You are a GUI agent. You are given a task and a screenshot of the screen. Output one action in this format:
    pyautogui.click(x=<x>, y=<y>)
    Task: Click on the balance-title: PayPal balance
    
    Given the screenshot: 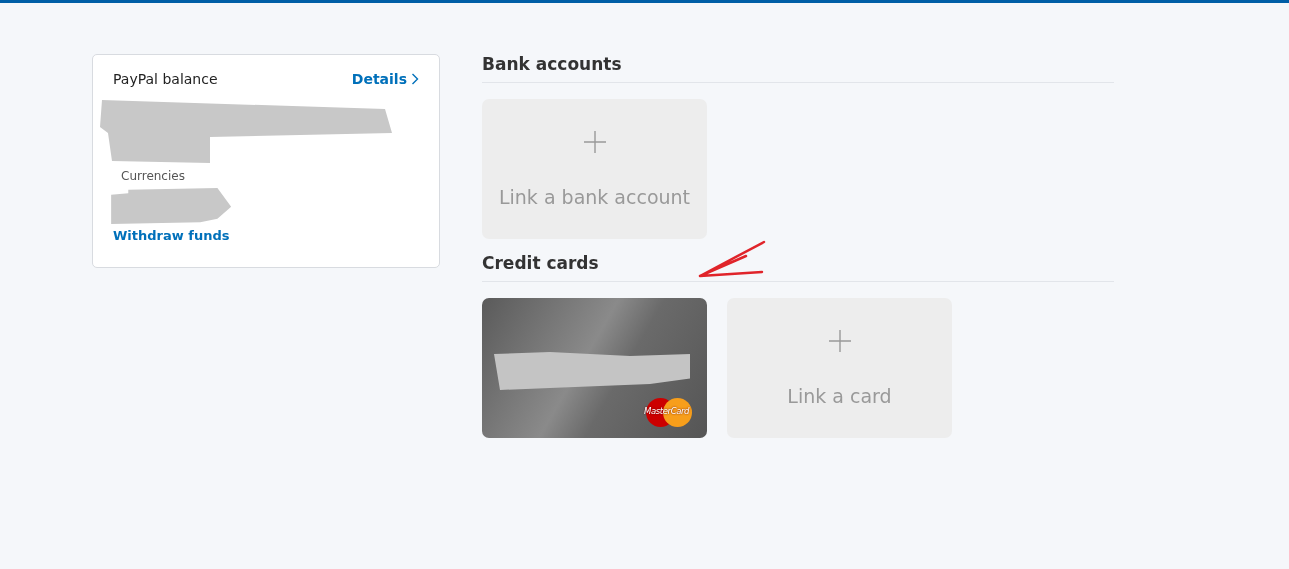 What is the action you would take?
    pyautogui.click(x=165, y=79)
    